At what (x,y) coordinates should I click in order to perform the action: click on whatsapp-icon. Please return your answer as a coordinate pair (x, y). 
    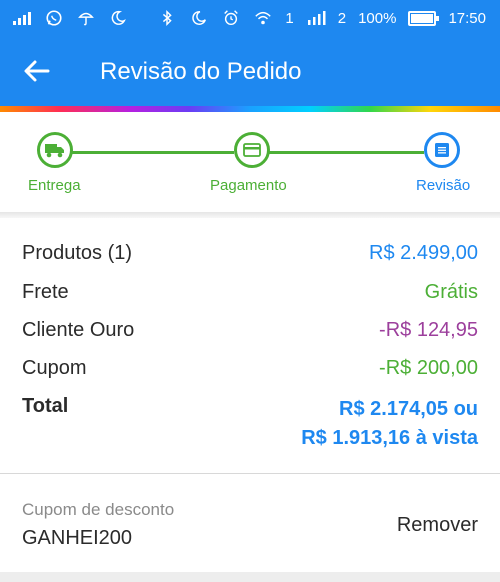
    Looking at the image, I should click on (54, 18).